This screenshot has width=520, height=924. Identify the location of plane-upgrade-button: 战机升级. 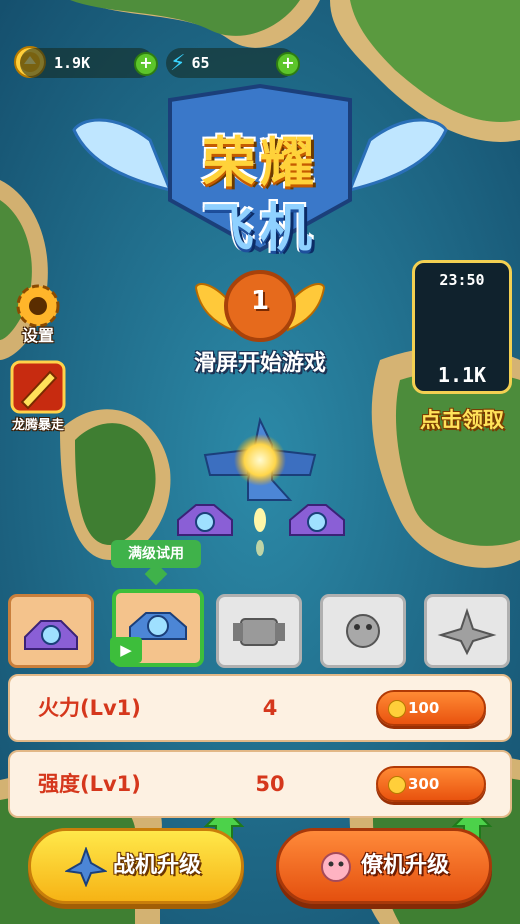
(136, 866).